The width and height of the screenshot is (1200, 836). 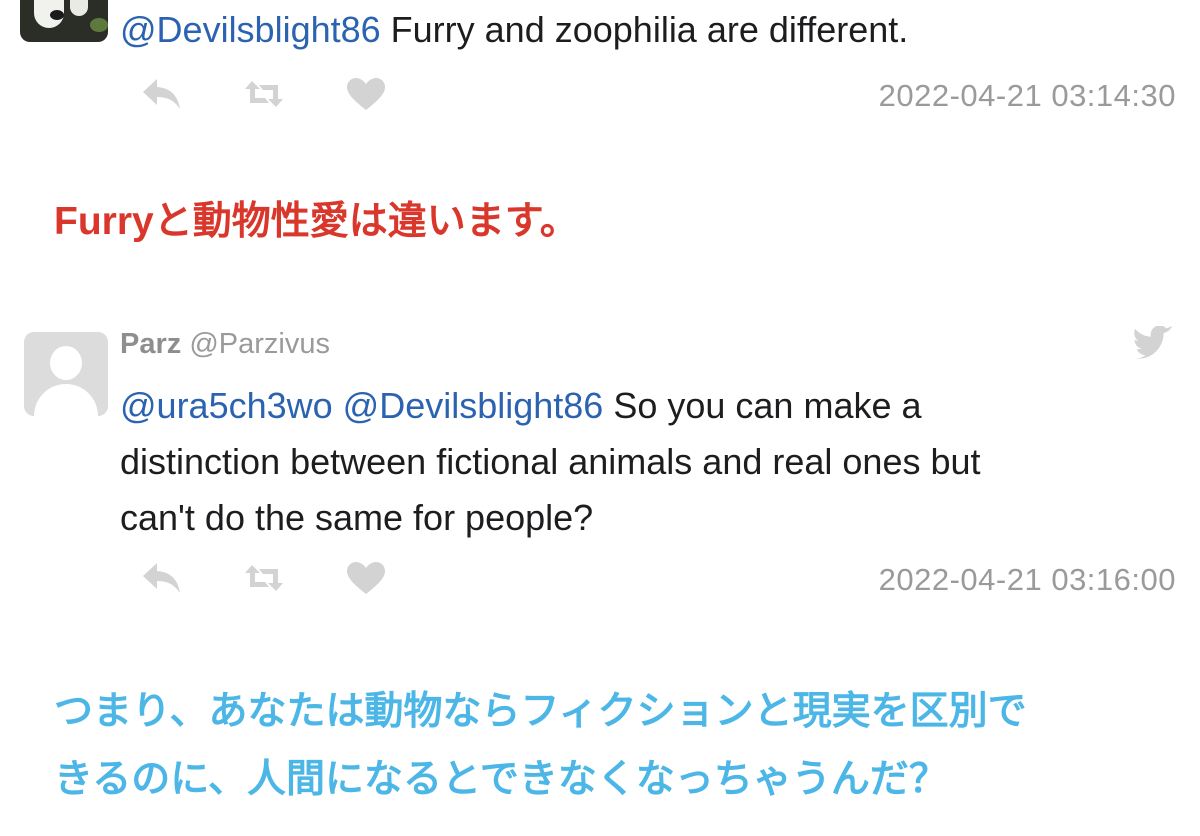 What do you see at coordinates (361, 405) in the screenshot?
I see `mention-links: @ura5ch3wo @Devilsblight86` at bounding box center [361, 405].